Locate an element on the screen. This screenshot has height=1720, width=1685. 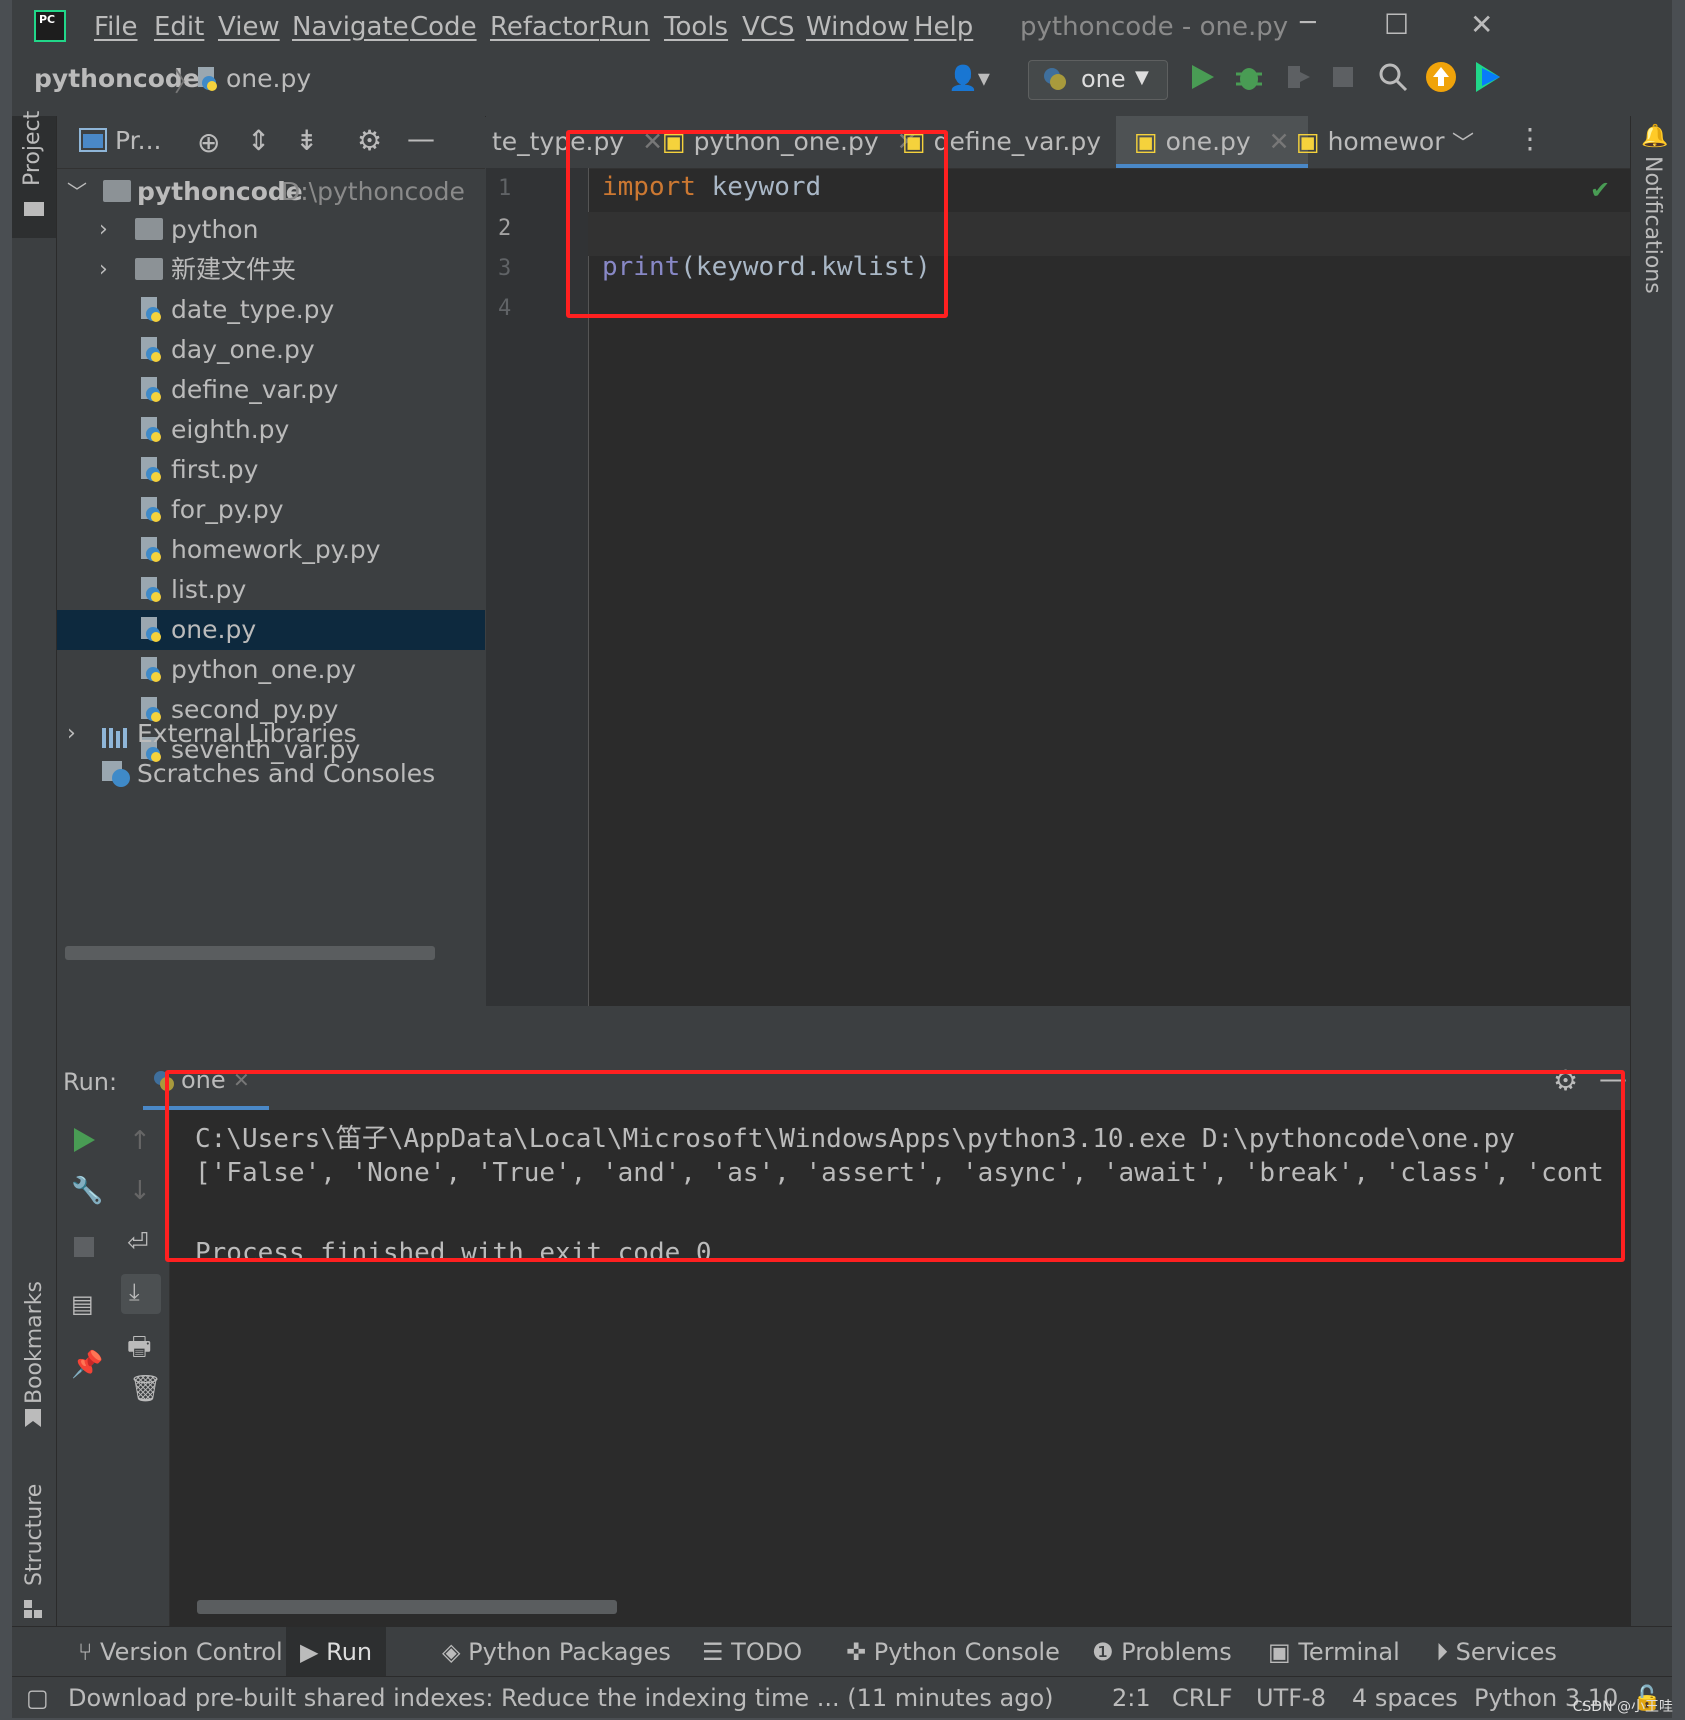
tool-python-packages: ◈ Python Packages is located at coordinates (556, 1652).